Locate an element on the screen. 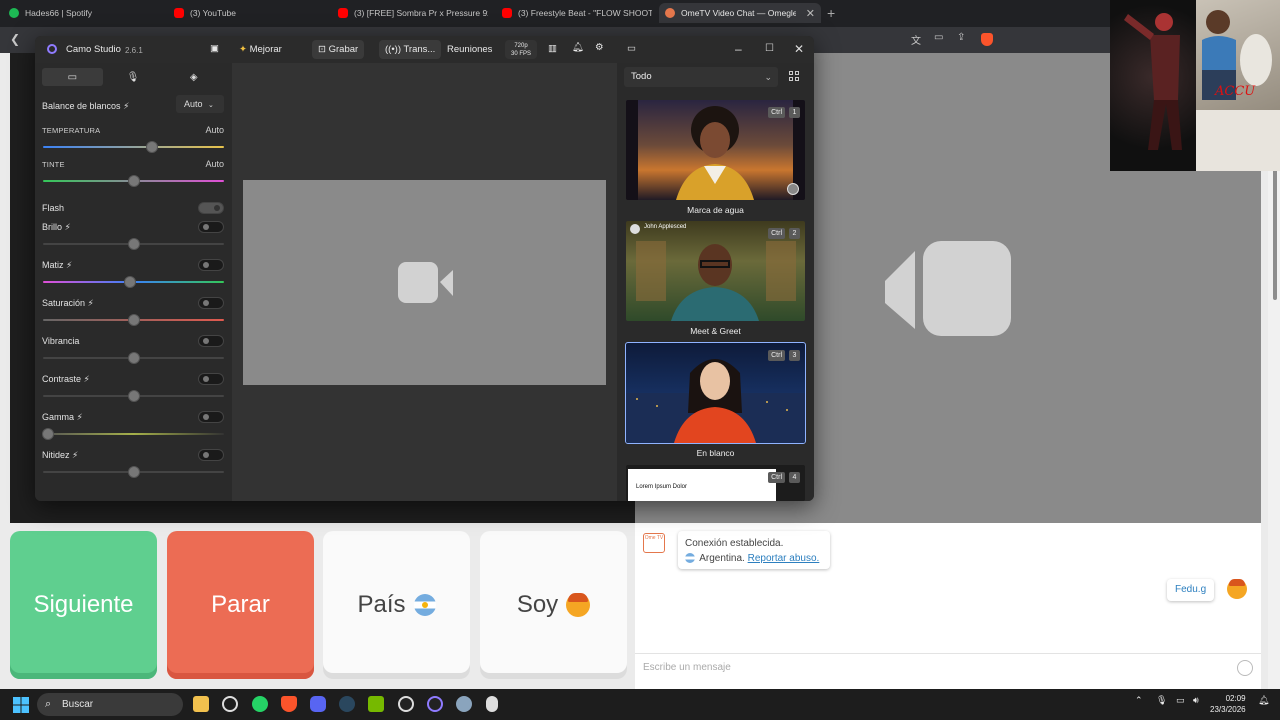  hue-slider is located at coordinates (133, 282).